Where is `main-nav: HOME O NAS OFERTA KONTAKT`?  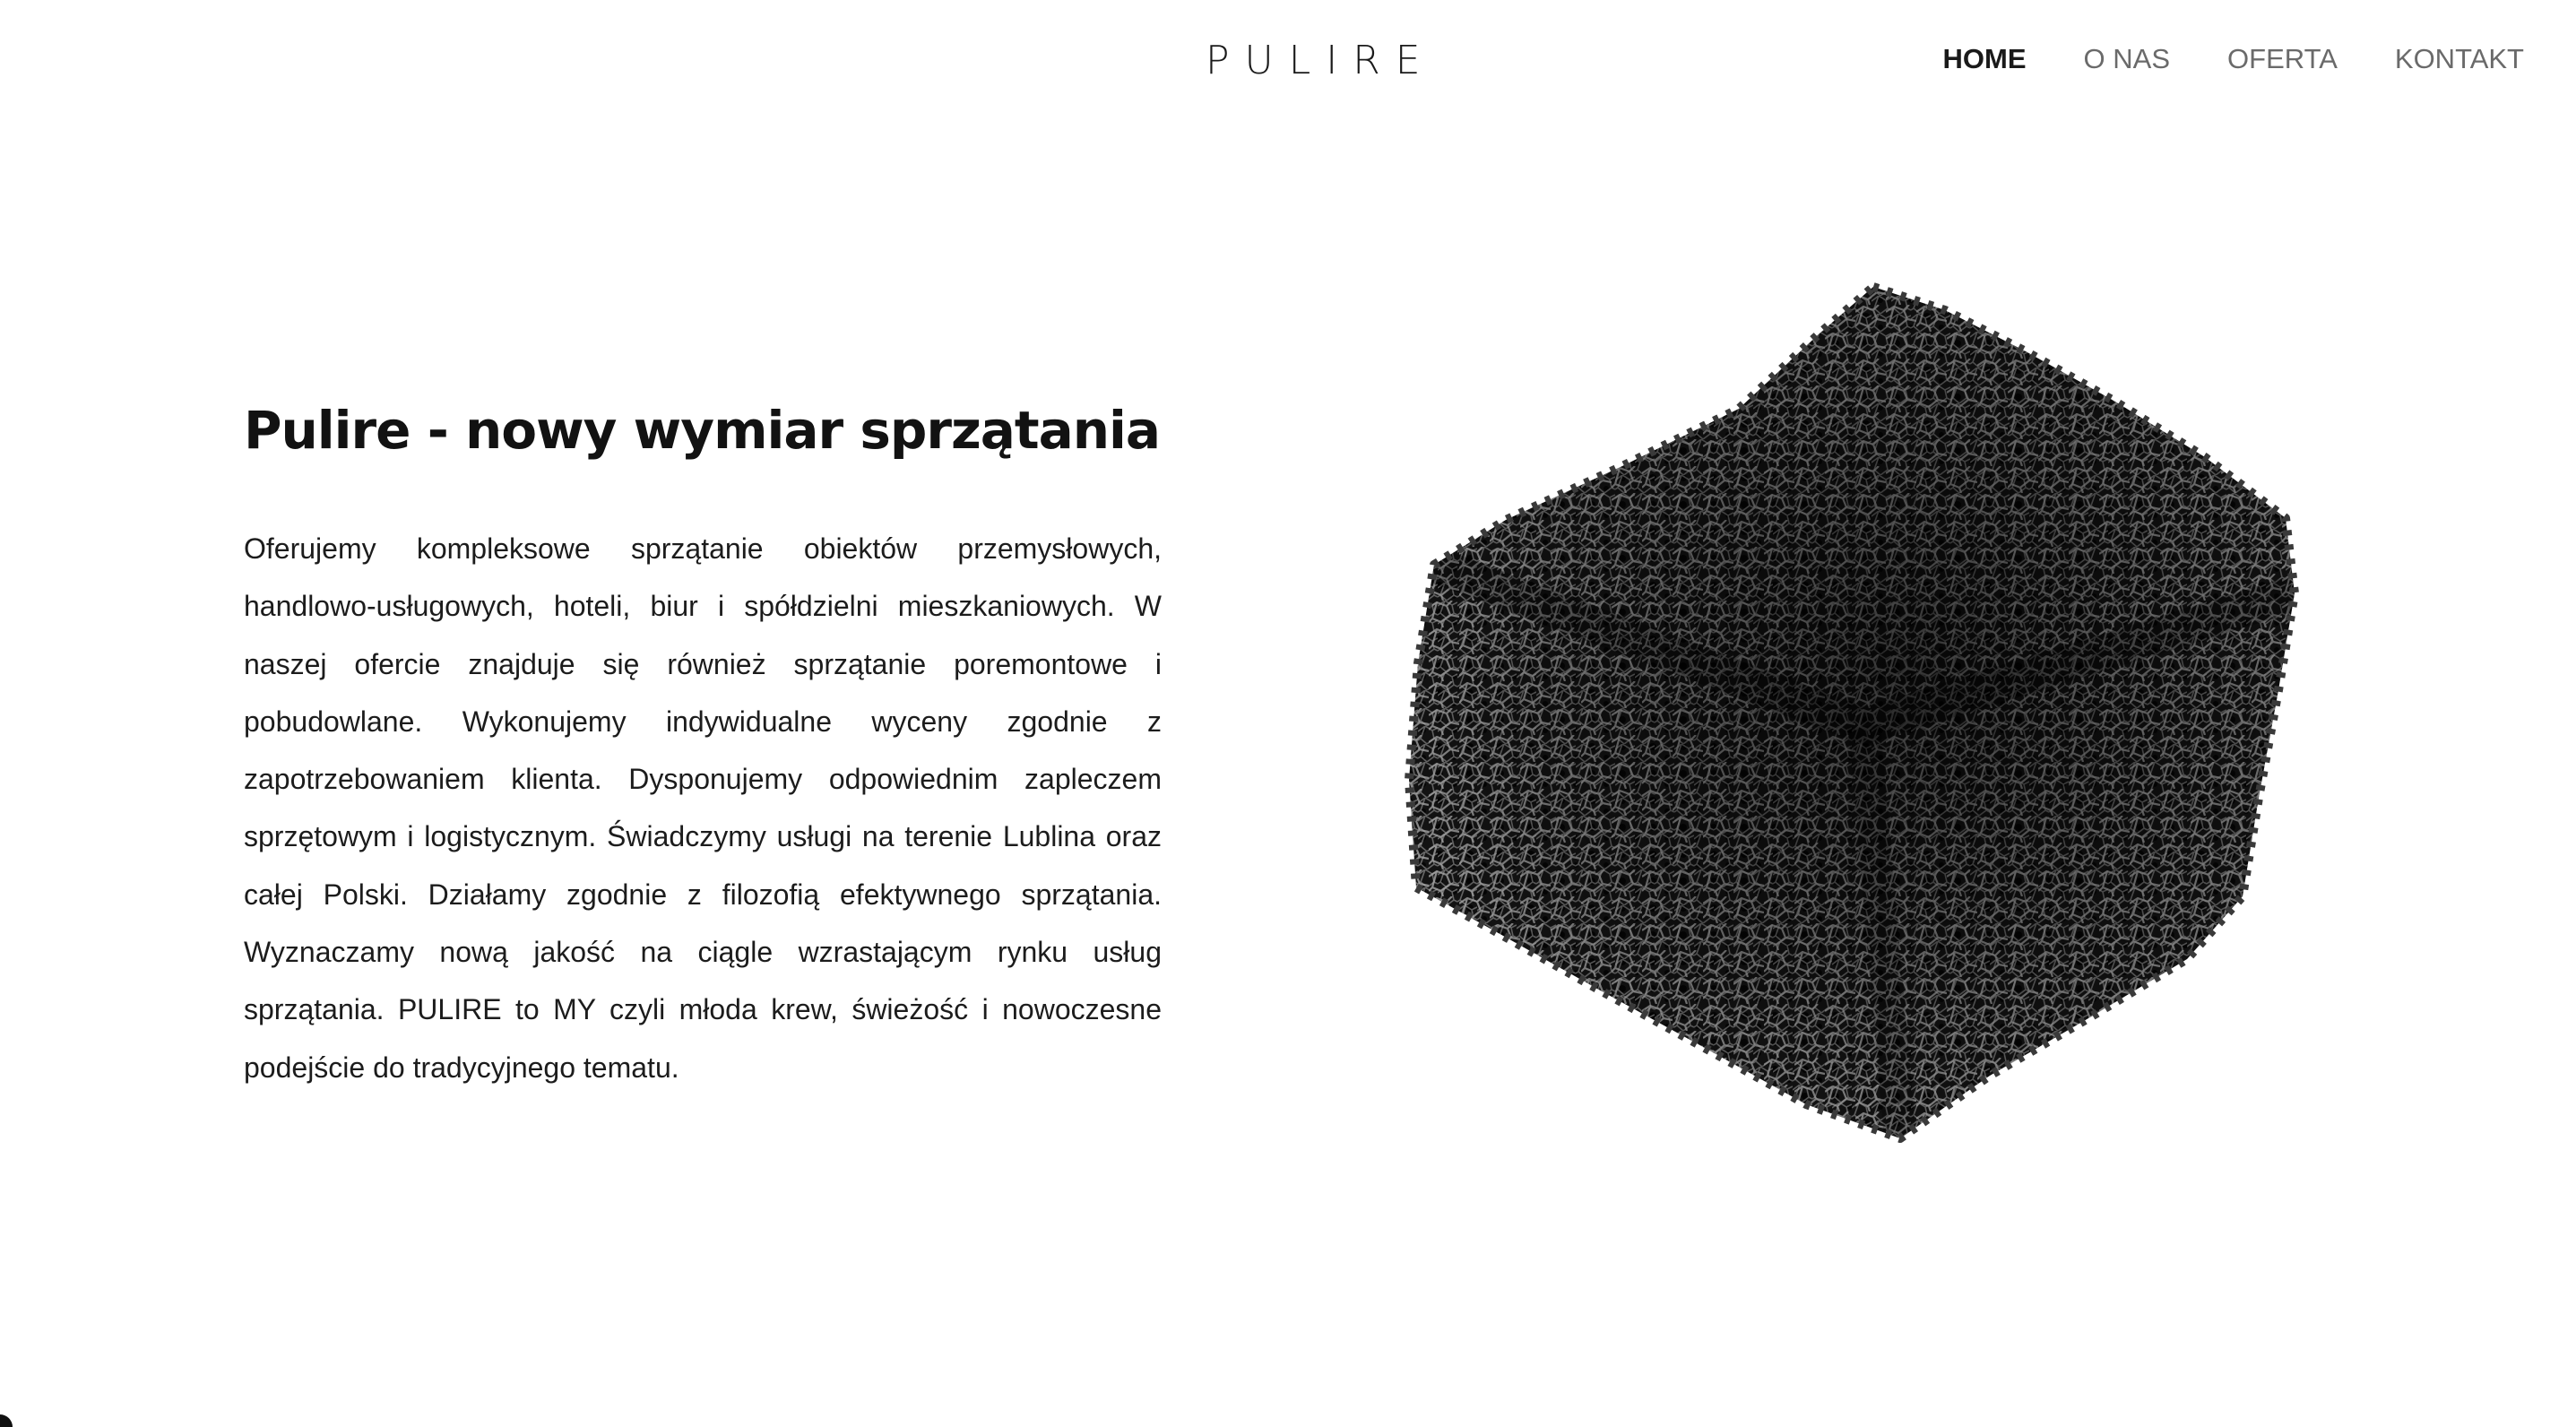
main-nav: HOME O NAS OFERTA KONTAKT is located at coordinates (2233, 59).